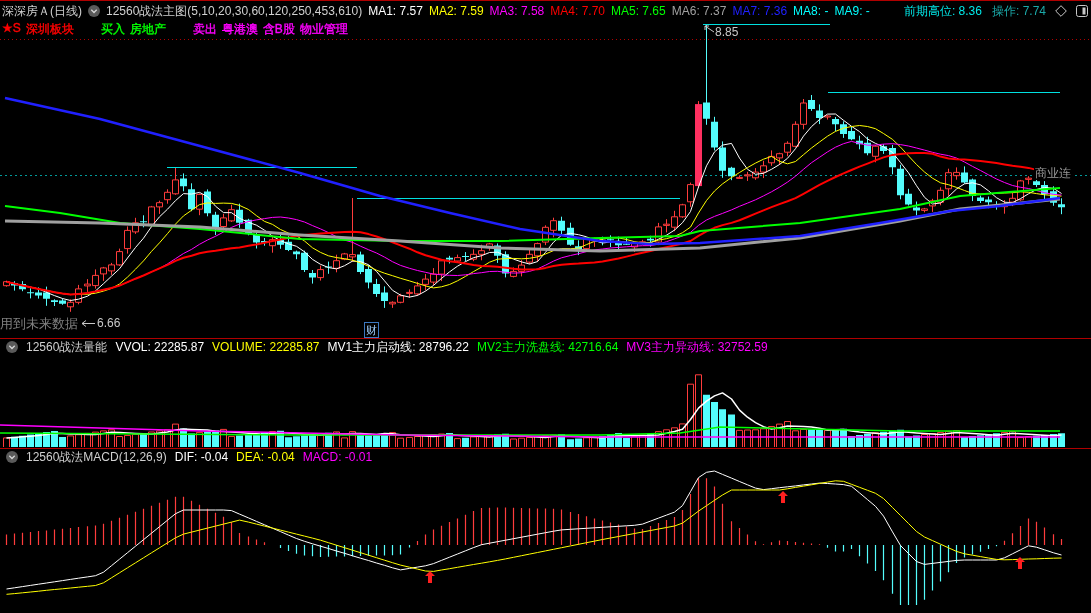  I want to click on panel-toggle-icon, so click(1082, 11).